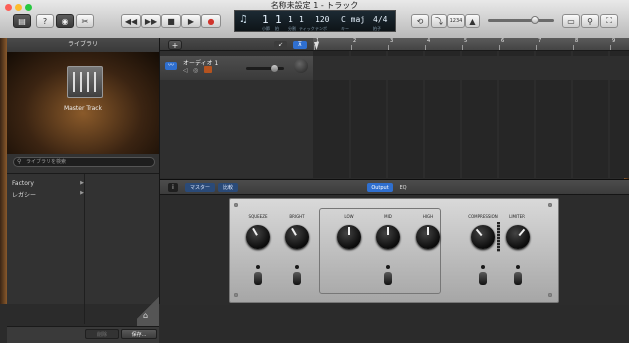  I want to click on rewind-icon: ◀◀, so click(131, 21).